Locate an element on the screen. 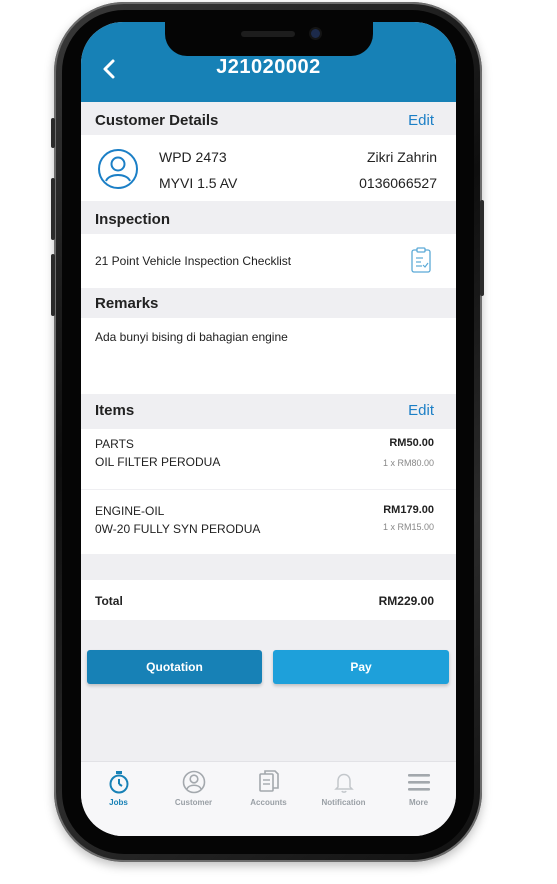  customer-section-header: Customer Details Edit is located at coordinates (268, 120).